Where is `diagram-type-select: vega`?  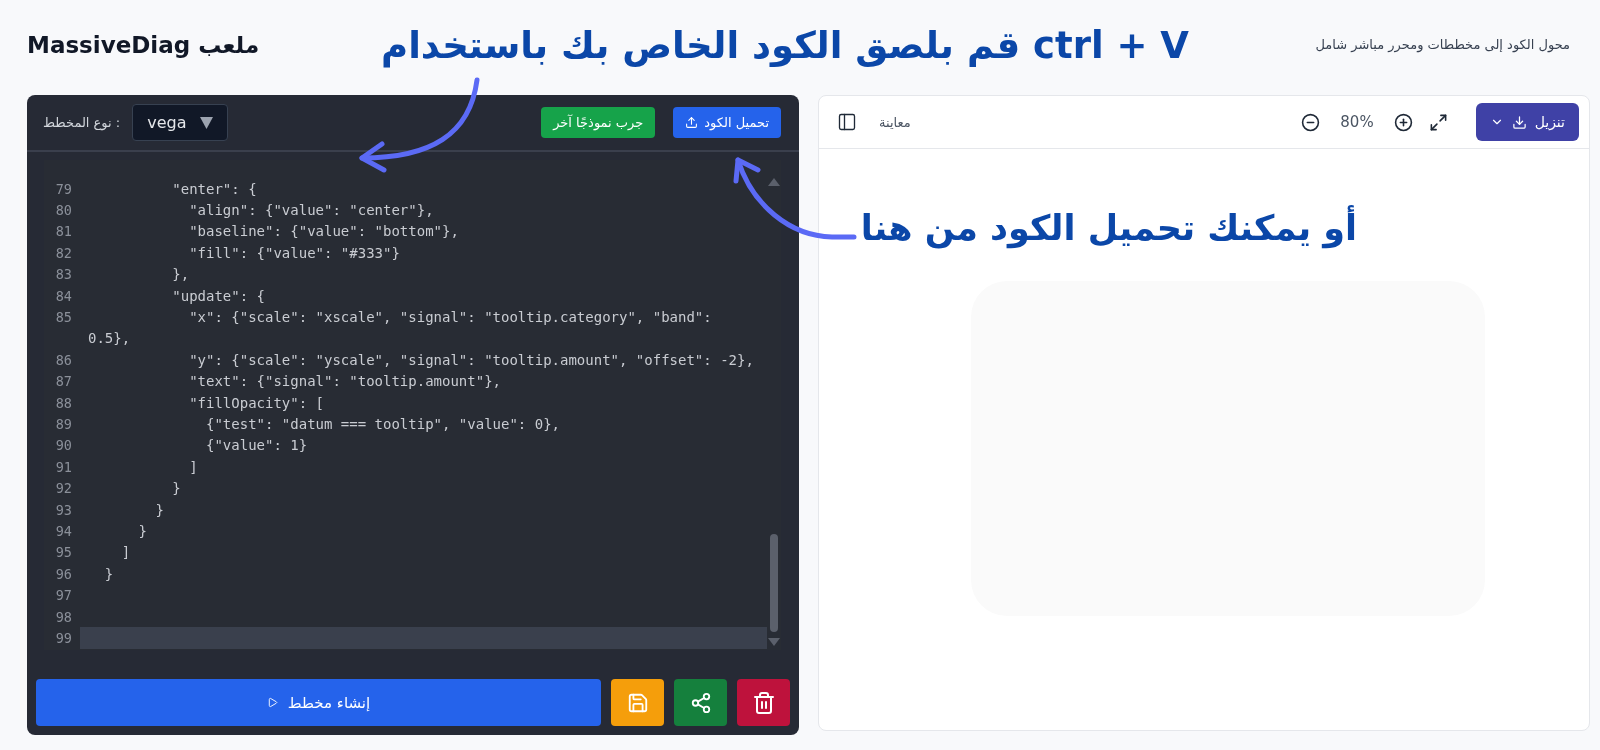
diagram-type-select: vega is located at coordinates (180, 122).